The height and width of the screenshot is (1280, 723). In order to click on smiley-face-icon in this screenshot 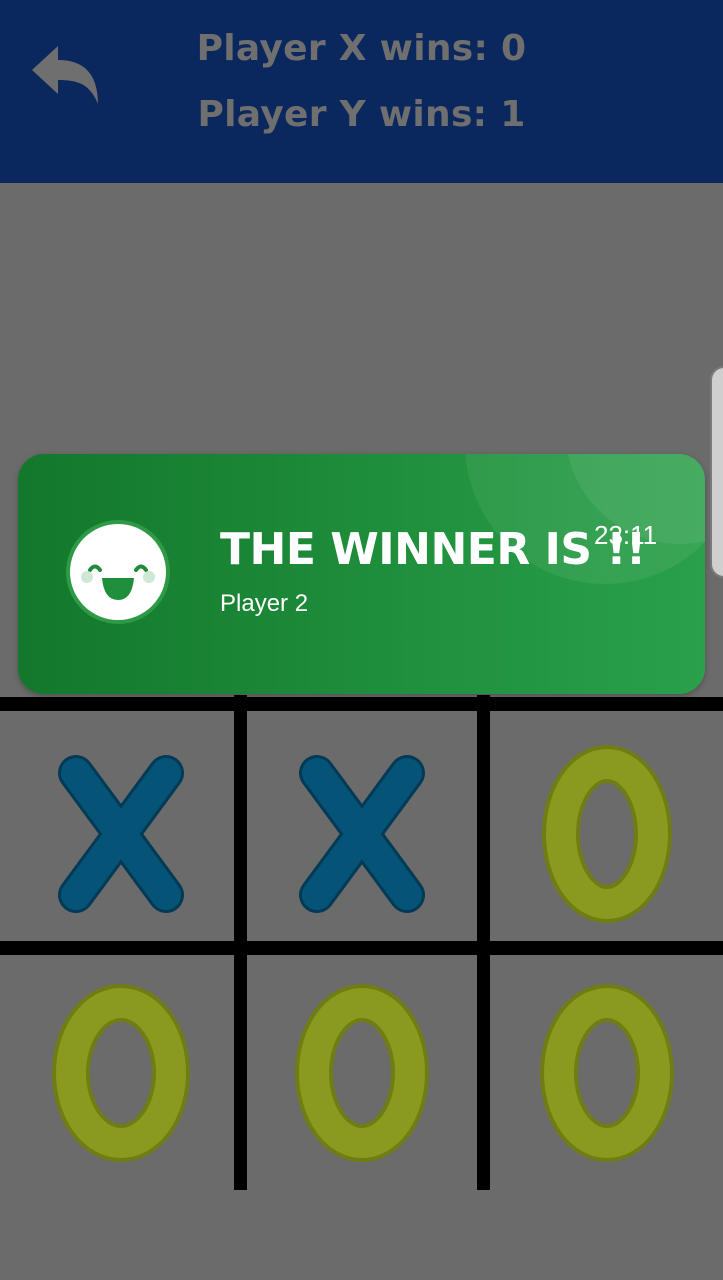, I will do `click(118, 572)`.